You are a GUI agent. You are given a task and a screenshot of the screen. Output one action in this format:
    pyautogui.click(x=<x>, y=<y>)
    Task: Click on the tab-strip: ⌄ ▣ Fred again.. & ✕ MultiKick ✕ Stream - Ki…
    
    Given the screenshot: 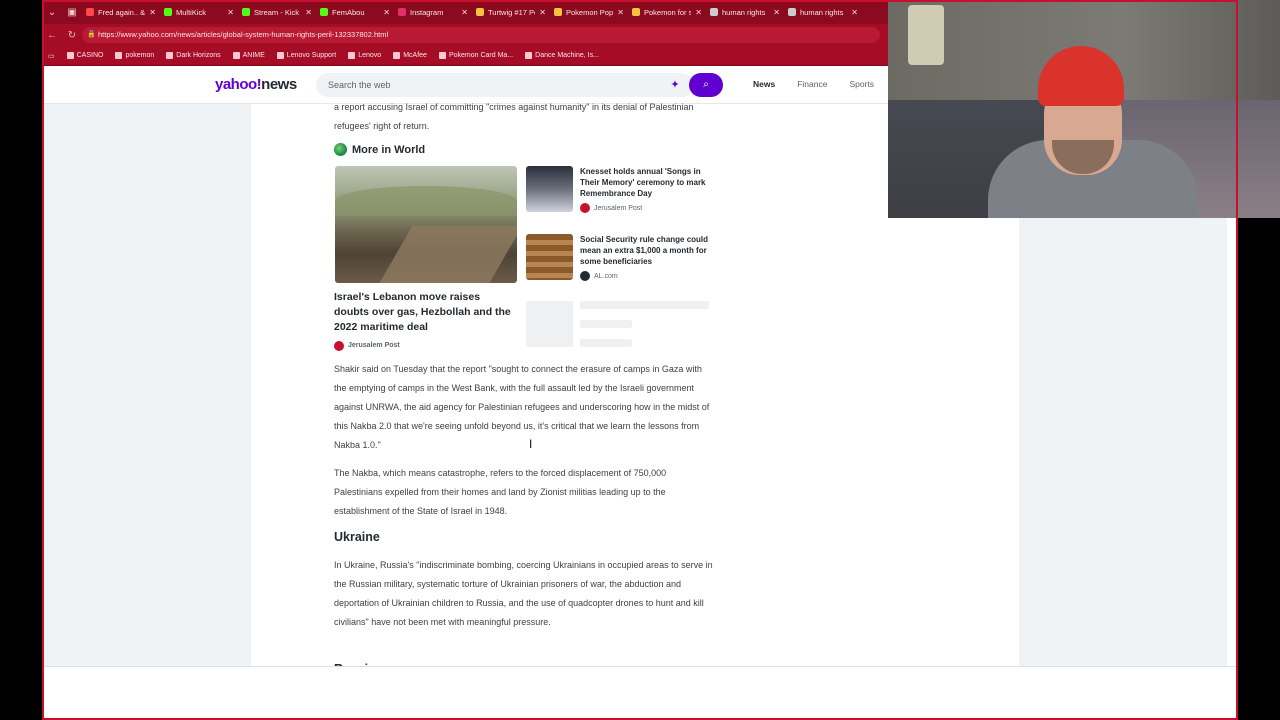 What is the action you would take?
    pyautogui.click(x=465, y=12)
    